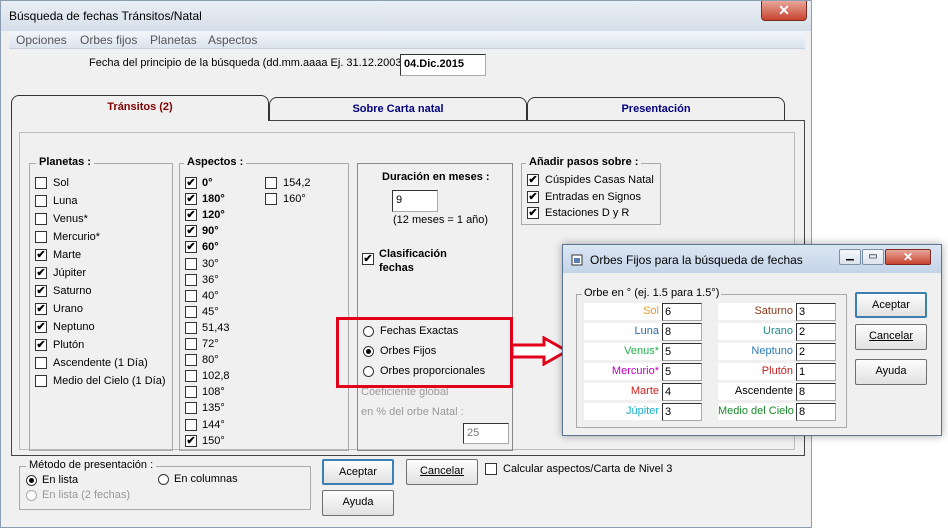 This screenshot has width=948, height=528. Describe the element at coordinates (108, 40) in the screenshot. I see `menu-orbes-fijos: Orbes fijos` at that location.